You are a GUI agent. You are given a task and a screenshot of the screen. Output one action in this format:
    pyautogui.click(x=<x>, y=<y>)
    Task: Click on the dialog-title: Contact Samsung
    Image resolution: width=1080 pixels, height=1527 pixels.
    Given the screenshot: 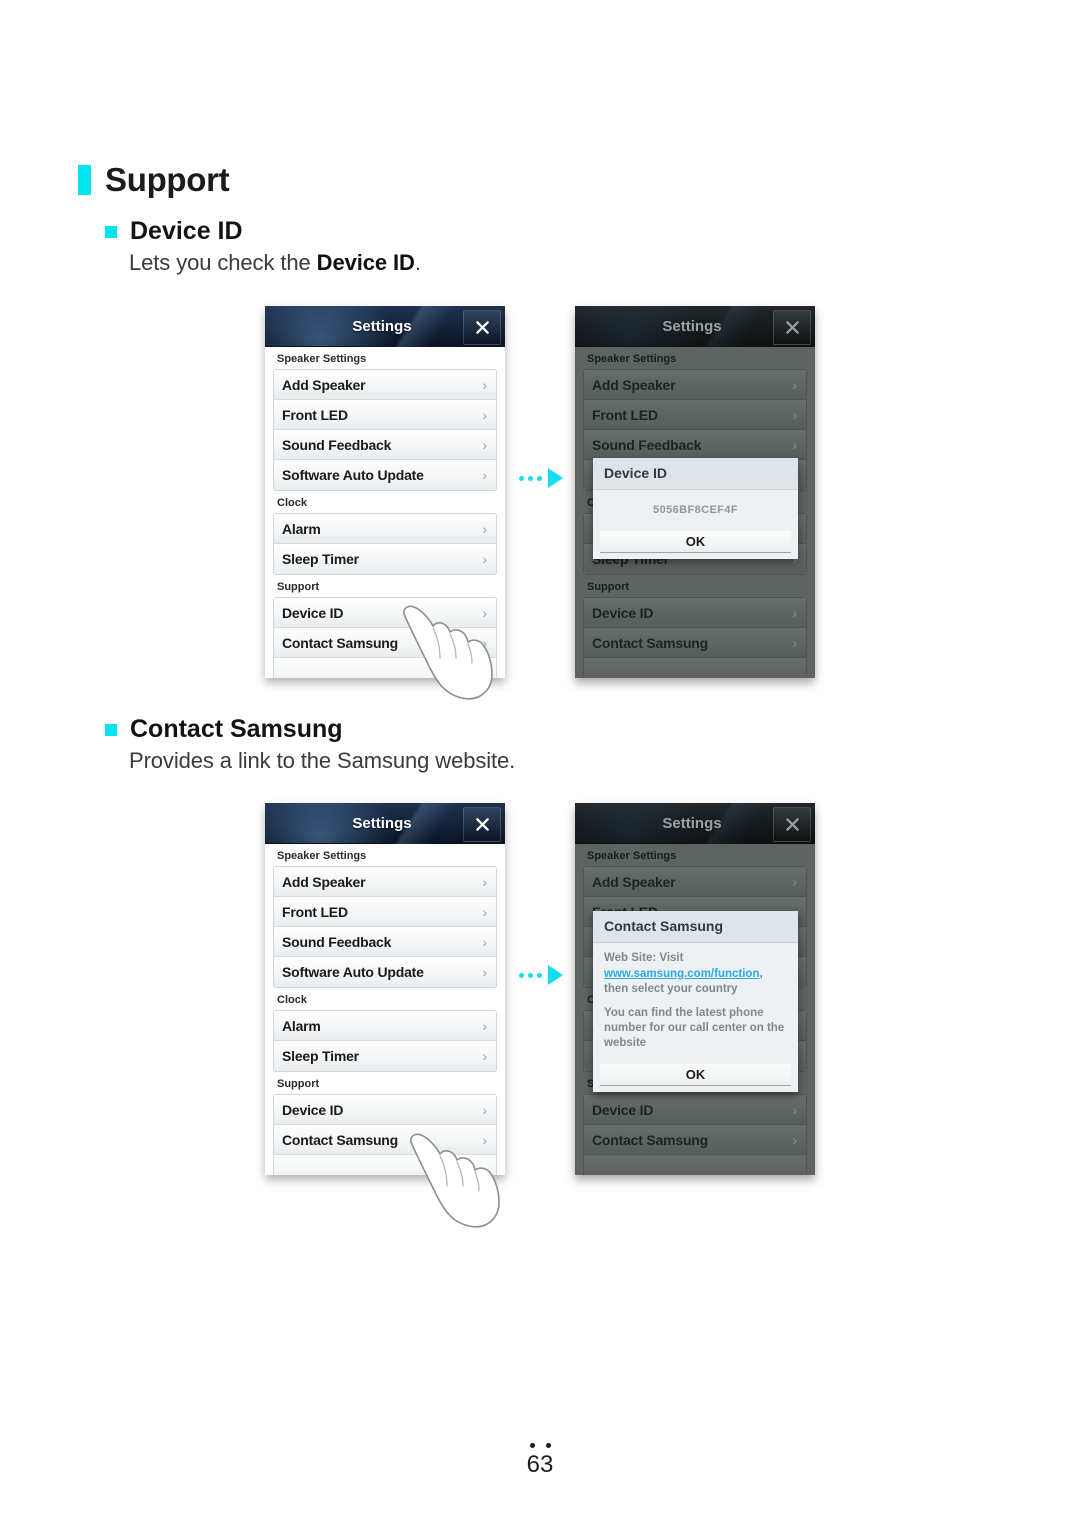 What is the action you would take?
    pyautogui.click(x=695, y=927)
    